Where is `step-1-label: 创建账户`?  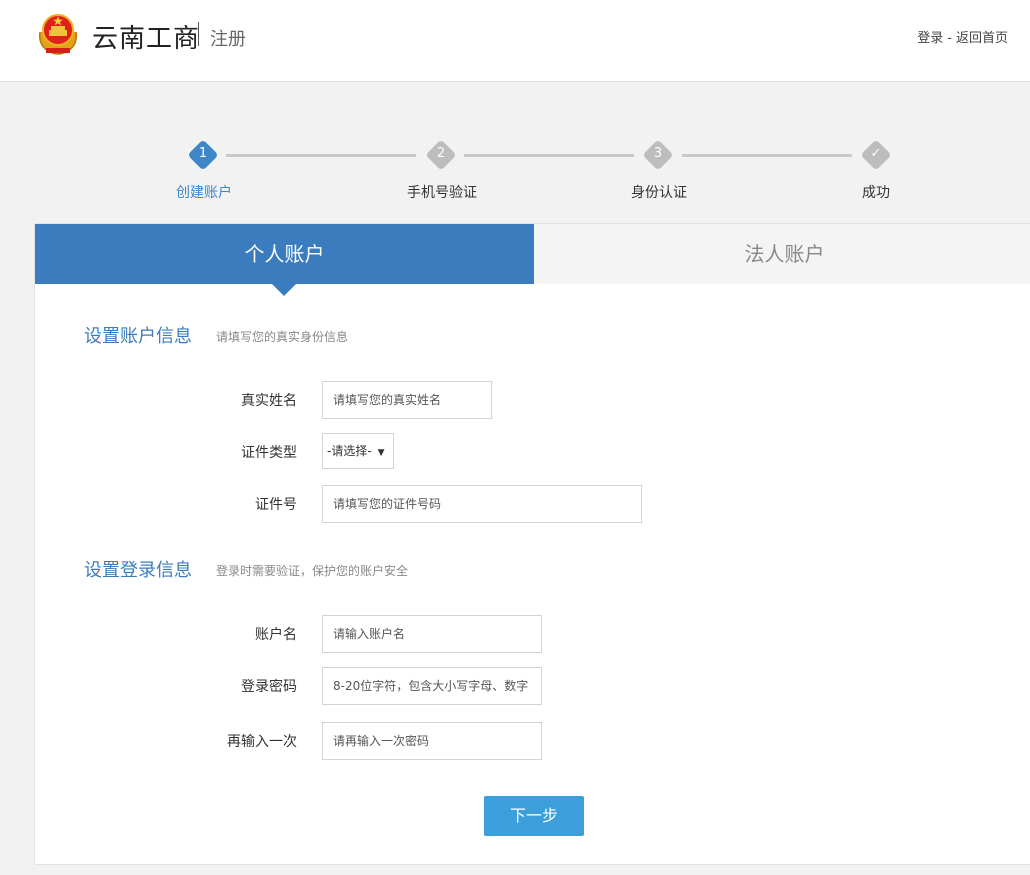
step-1-label: 创建账户 is located at coordinates (204, 193).